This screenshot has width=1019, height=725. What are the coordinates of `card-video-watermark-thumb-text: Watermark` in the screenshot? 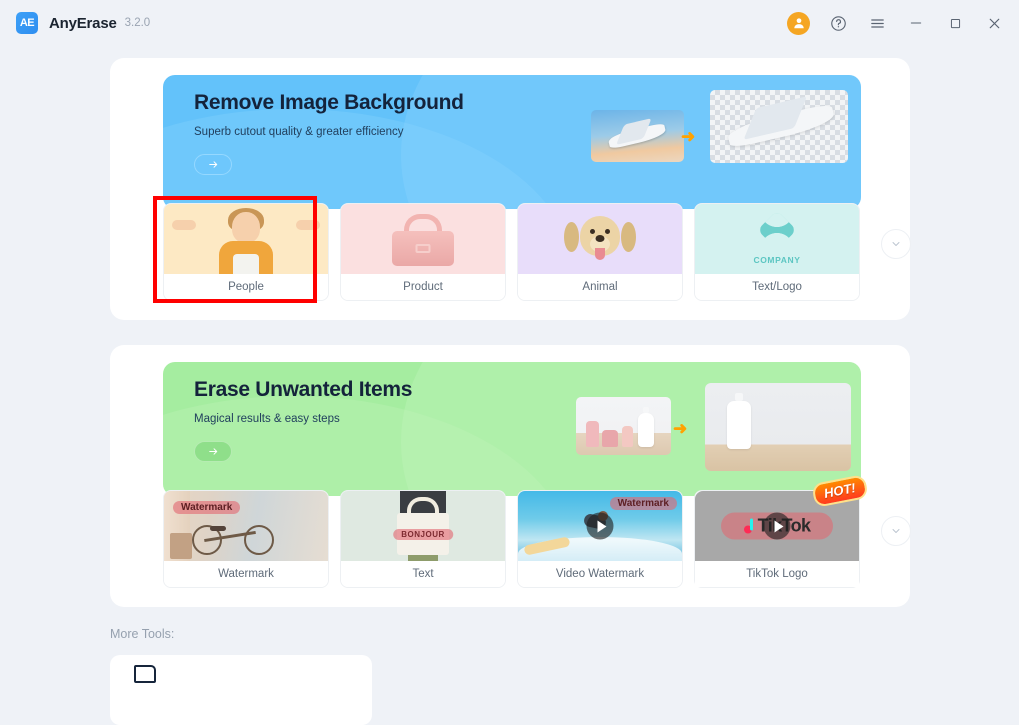 It's located at (643, 503).